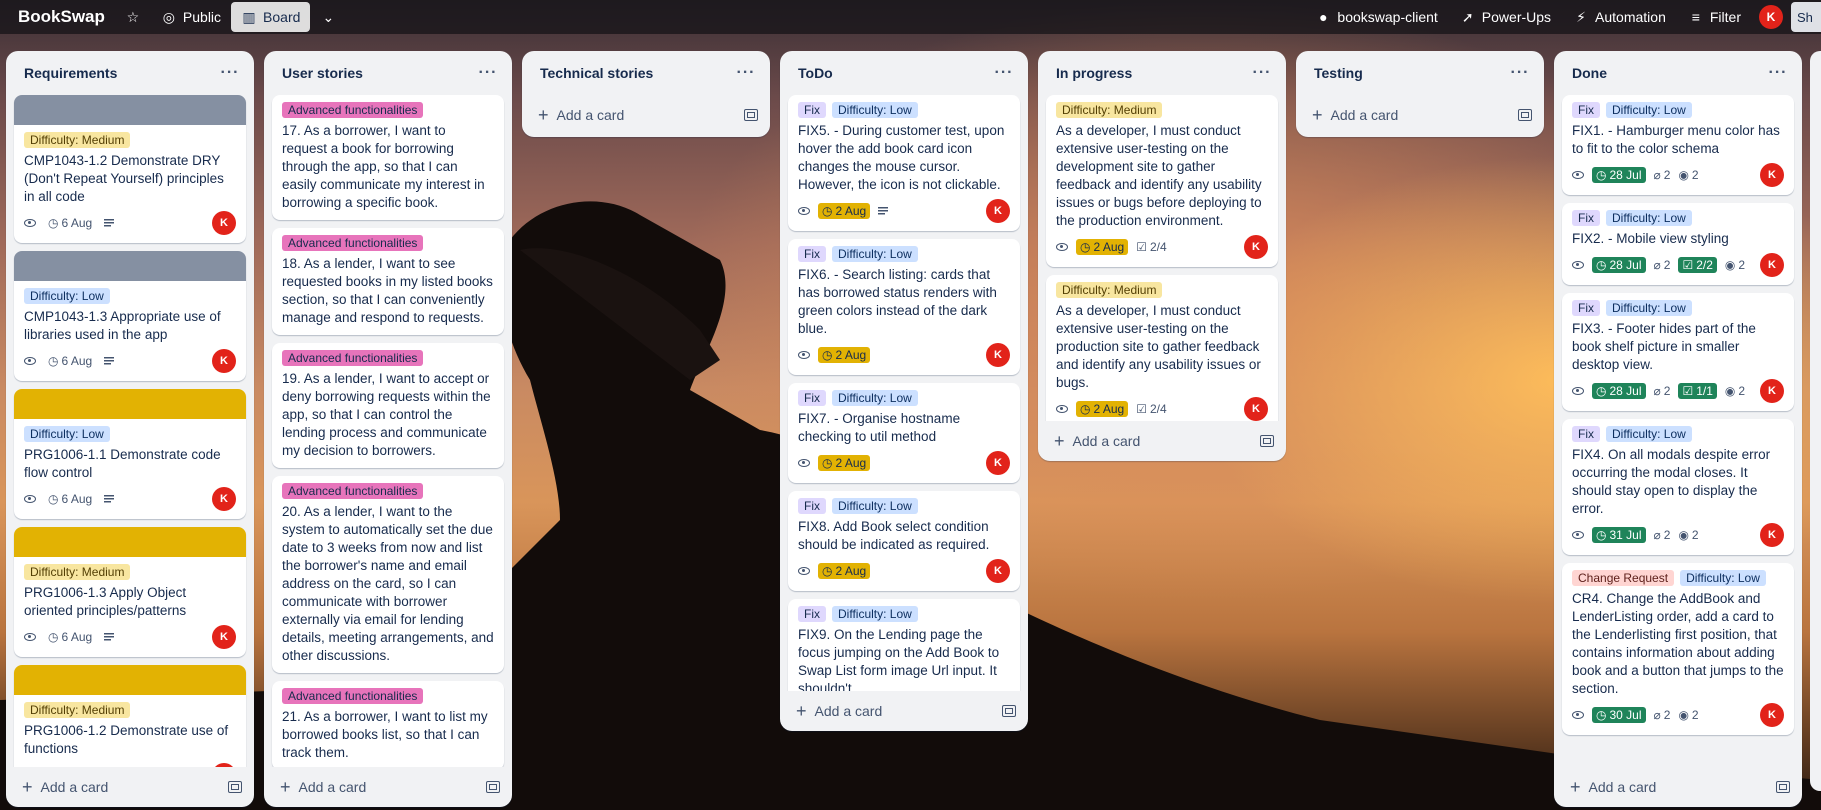  Describe the element at coordinates (70, 73) in the screenshot. I see `list-title: Requirements` at that location.